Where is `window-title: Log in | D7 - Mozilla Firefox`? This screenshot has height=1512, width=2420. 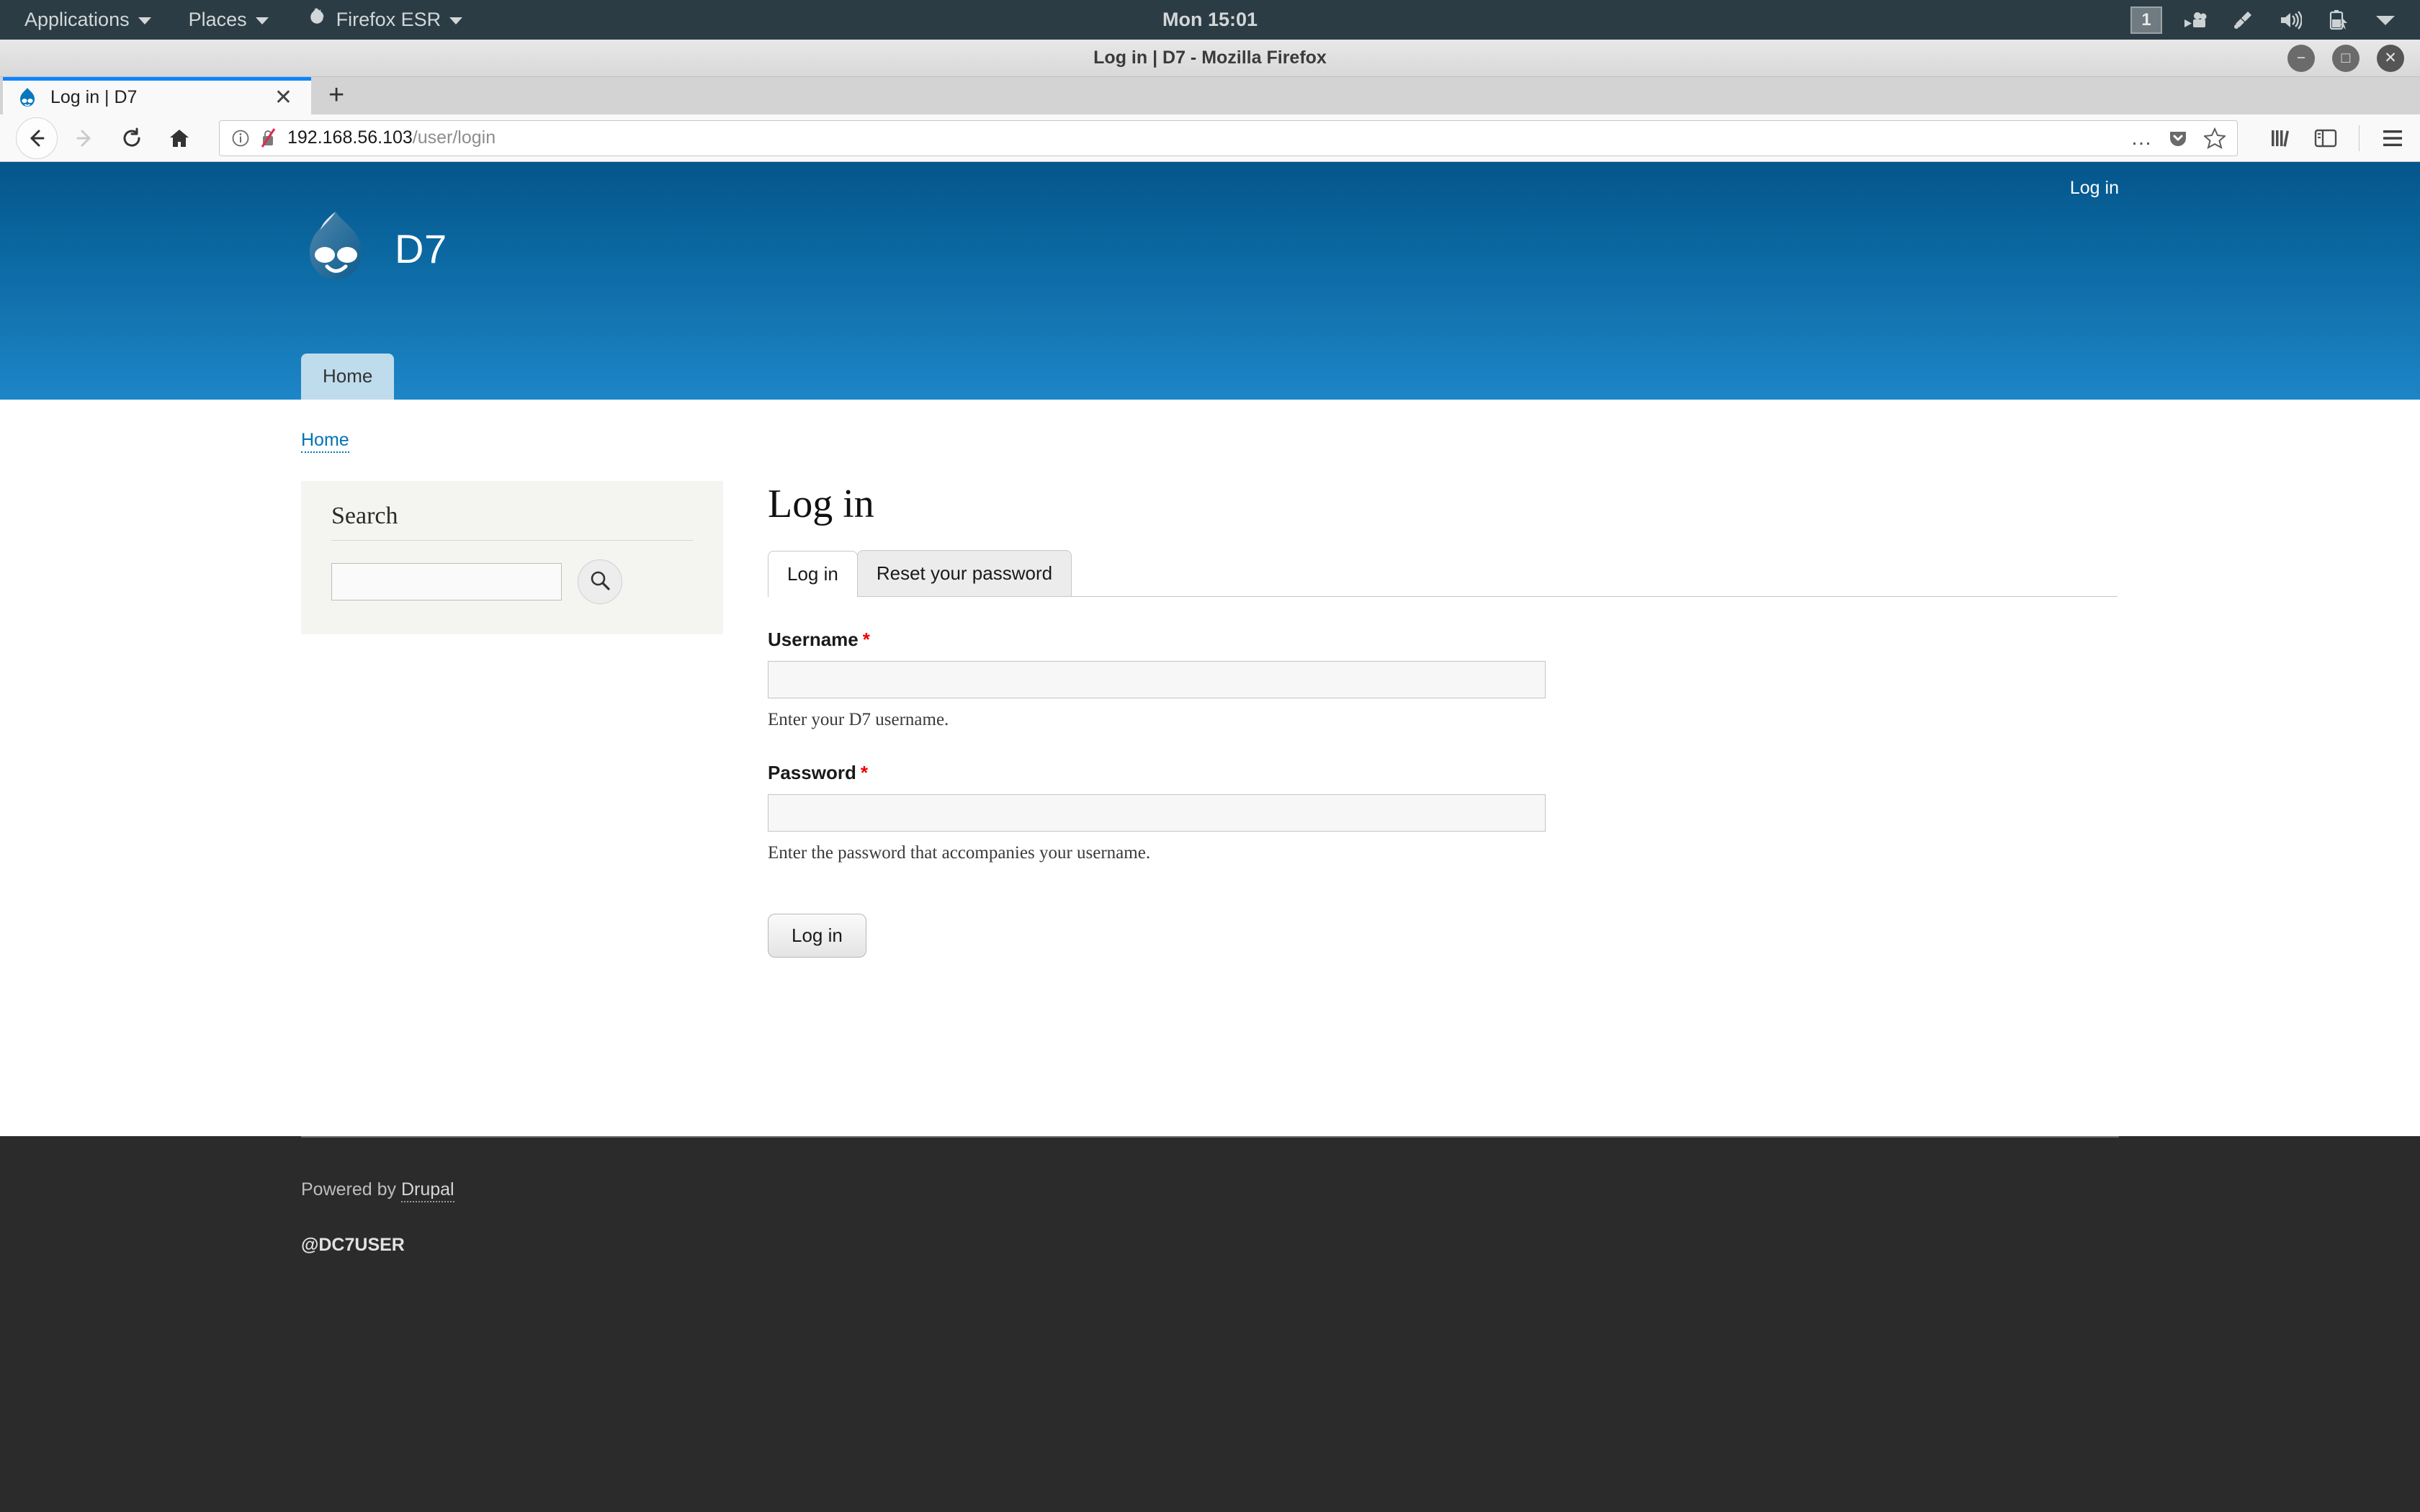
window-title: Log in | D7 - Mozilla Firefox is located at coordinates (1210, 58).